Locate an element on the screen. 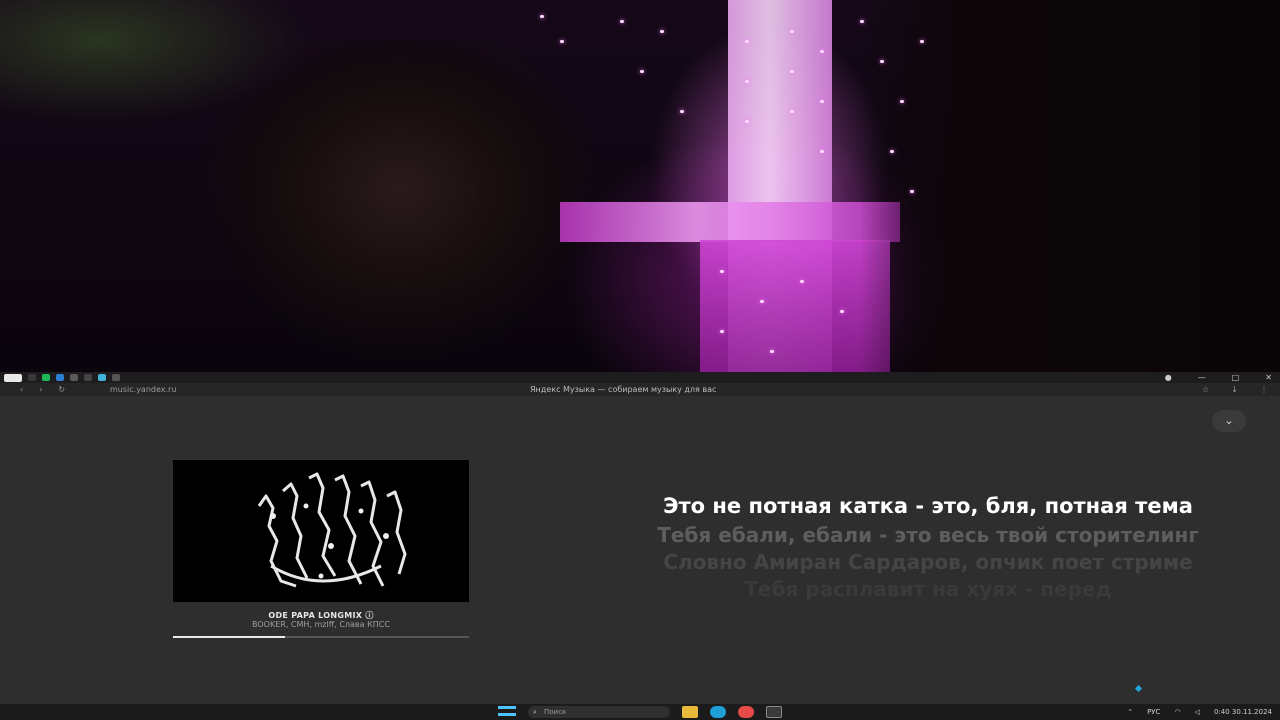 The height and width of the screenshot is (720, 1280). collapse-player-button: ⌄ is located at coordinates (1229, 421).